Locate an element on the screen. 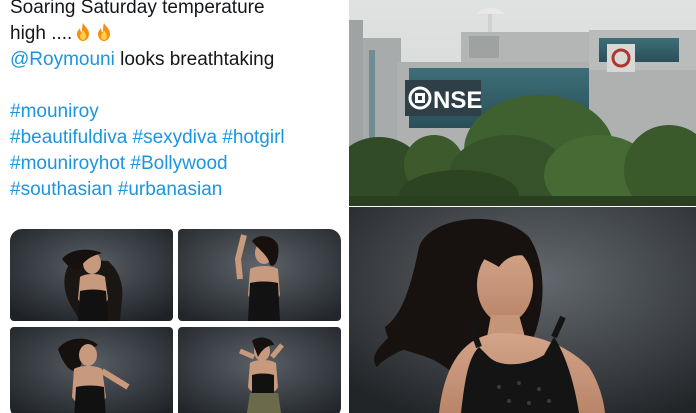 This screenshot has width=696, height=413. mention-rest-text: looks breathtaking is located at coordinates (194, 59).